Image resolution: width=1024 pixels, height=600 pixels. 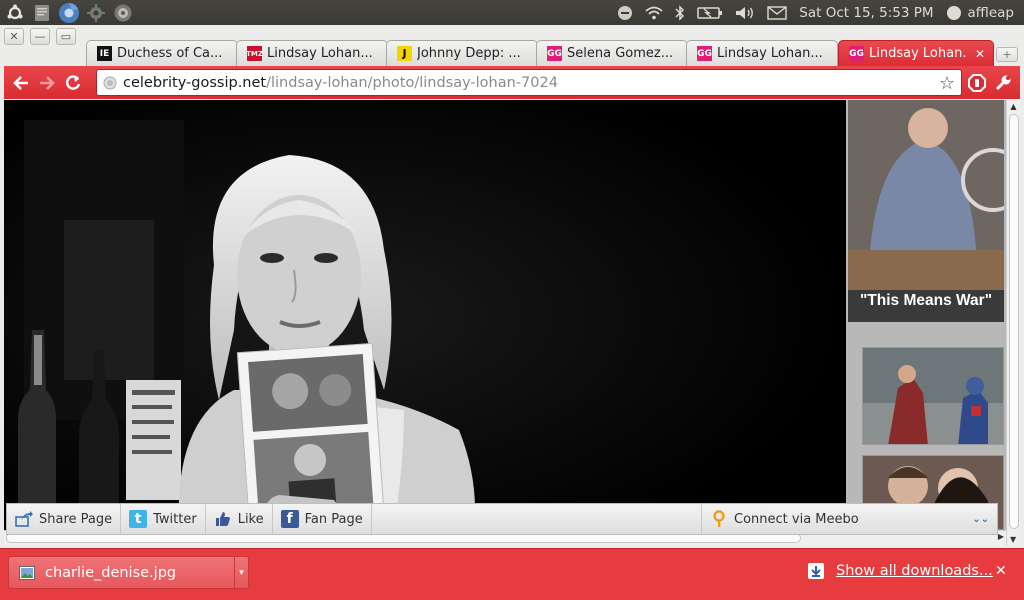 What do you see at coordinates (816, 571) in the screenshot?
I see `downloads-arrow-icon` at bounding box center [816, 571].